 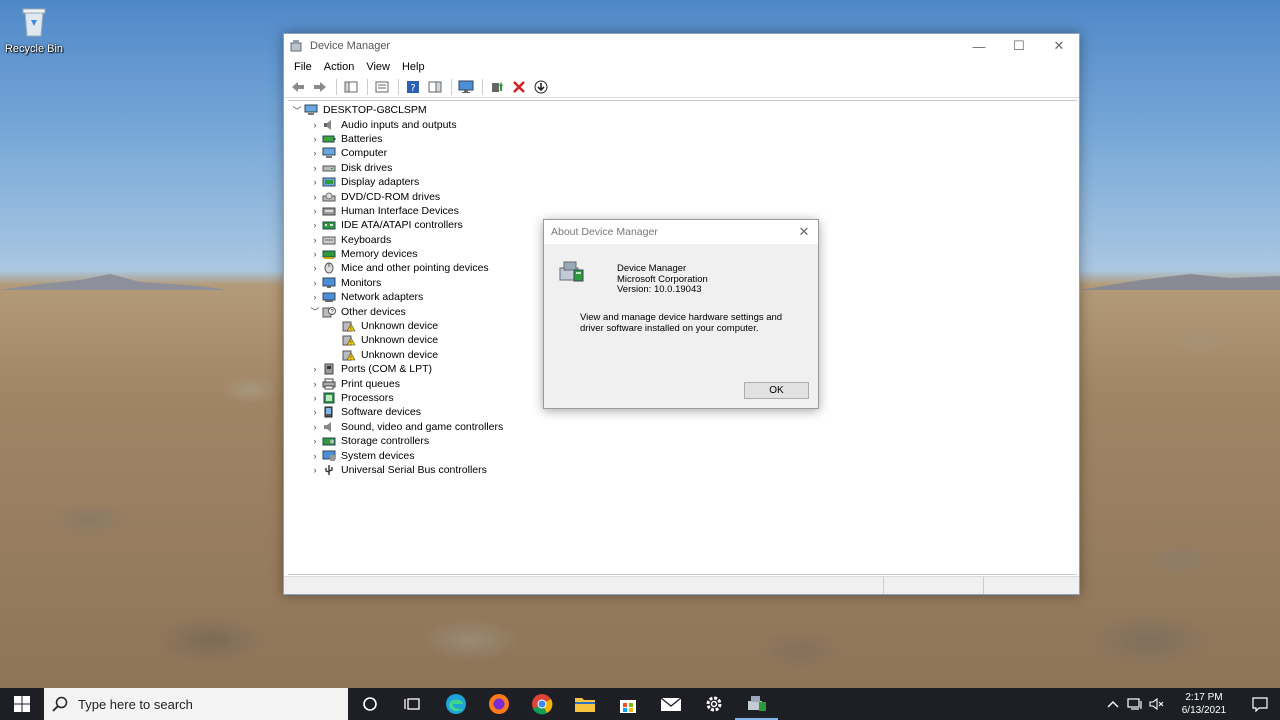 I want to click on device-manager-icon, so click(x=756, y=703).